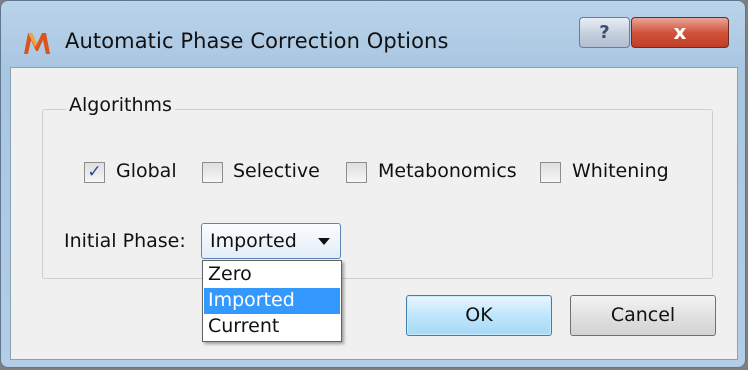 Image resolution: width=748 pixels, height=370 pixels. I want to click on ok-button: OK, so click(479, 315).